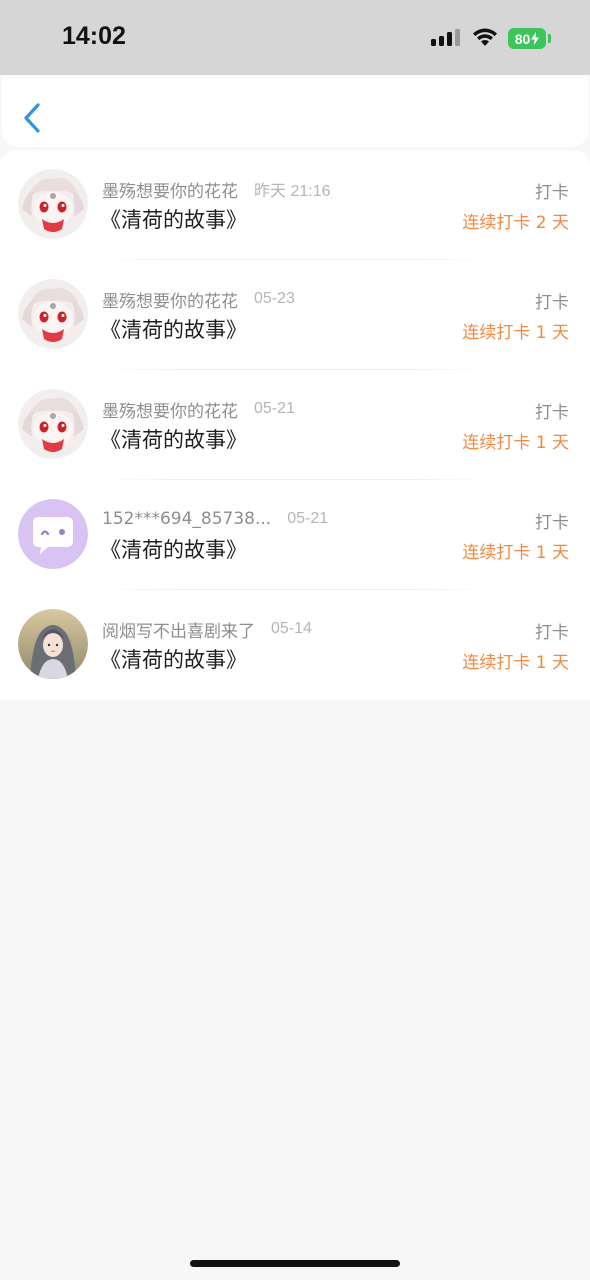 This screenshot has width=590, height=1280. Describe the element at coordinates (535, 38) in the screenshot. I see `charging-bolt-icon` at that location.